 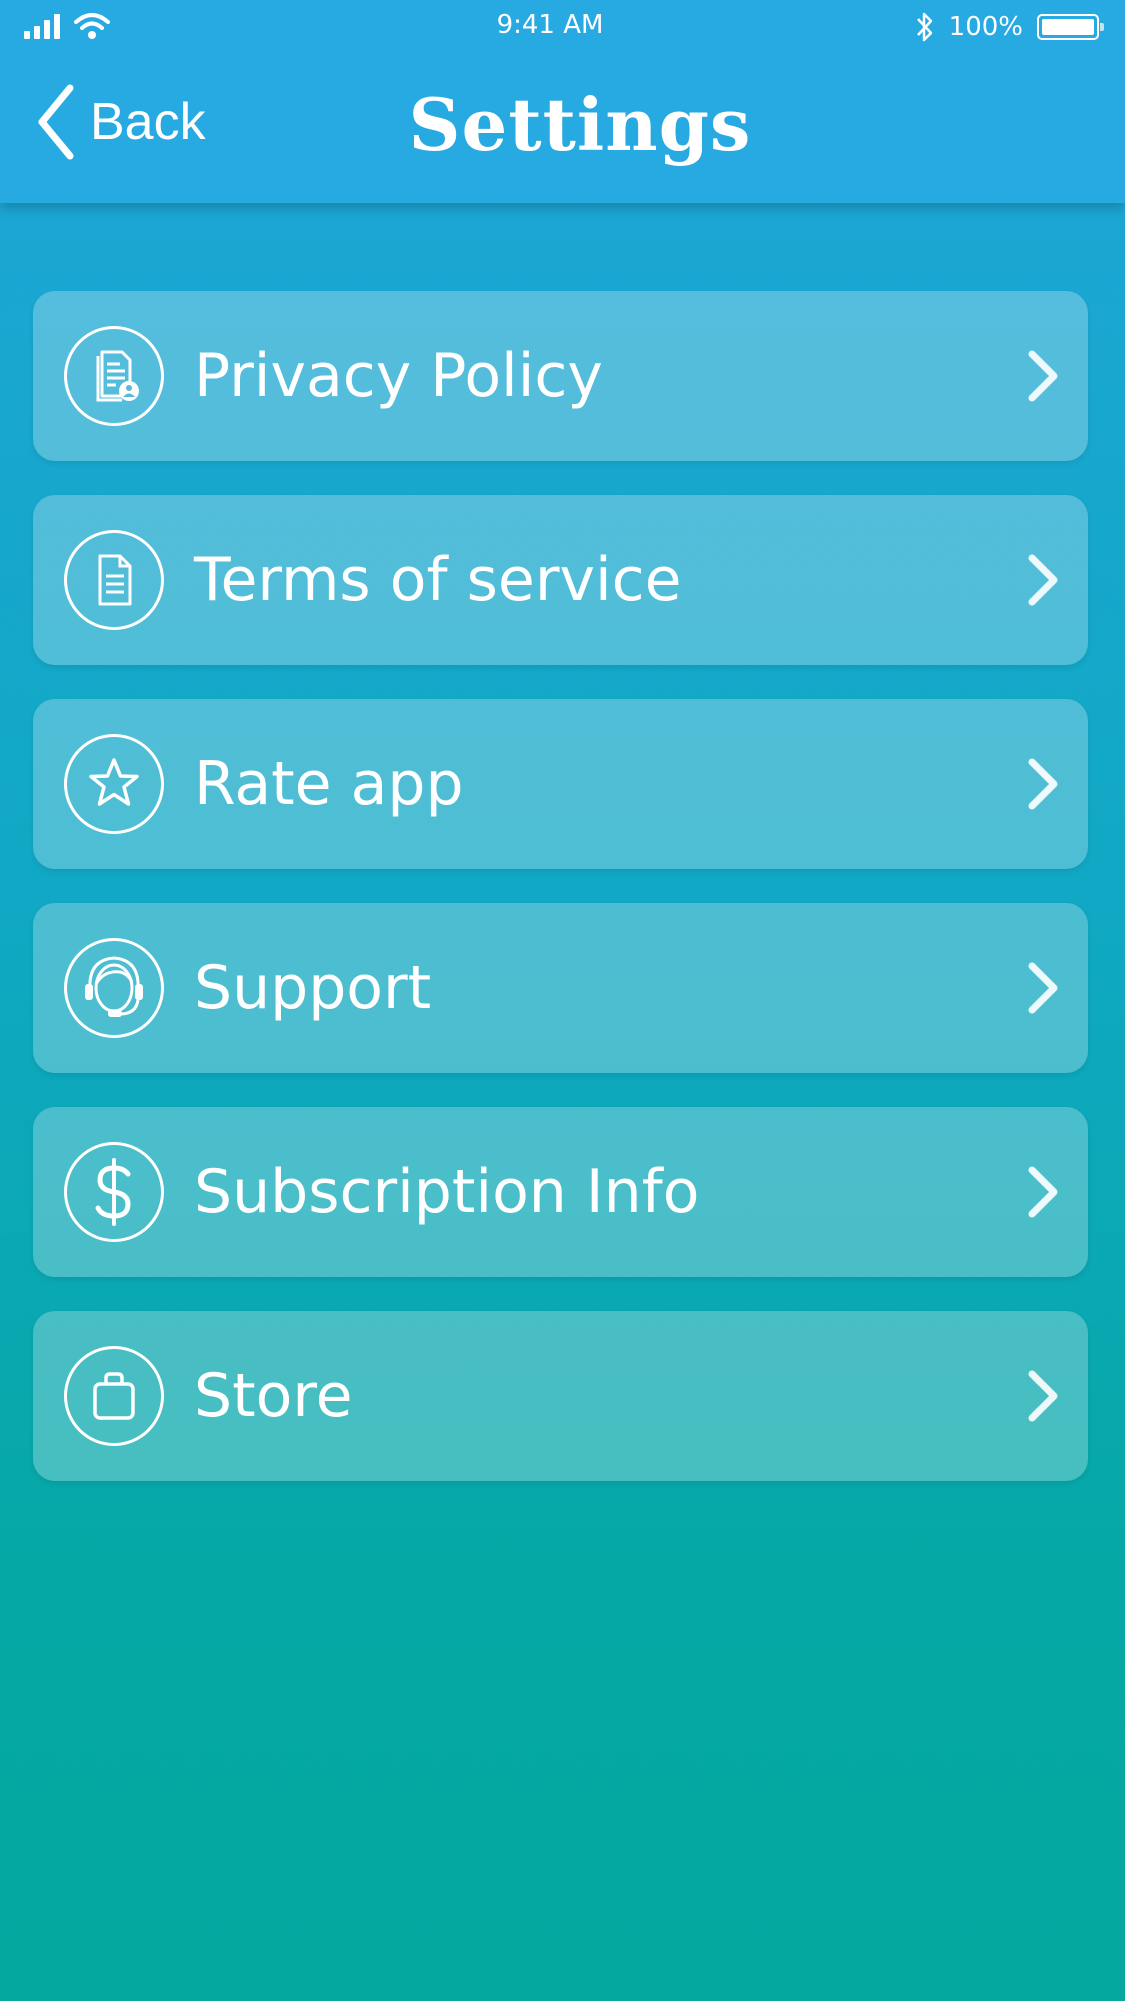 I want to click on battery-level-fill, so click(x=1068, y=27).